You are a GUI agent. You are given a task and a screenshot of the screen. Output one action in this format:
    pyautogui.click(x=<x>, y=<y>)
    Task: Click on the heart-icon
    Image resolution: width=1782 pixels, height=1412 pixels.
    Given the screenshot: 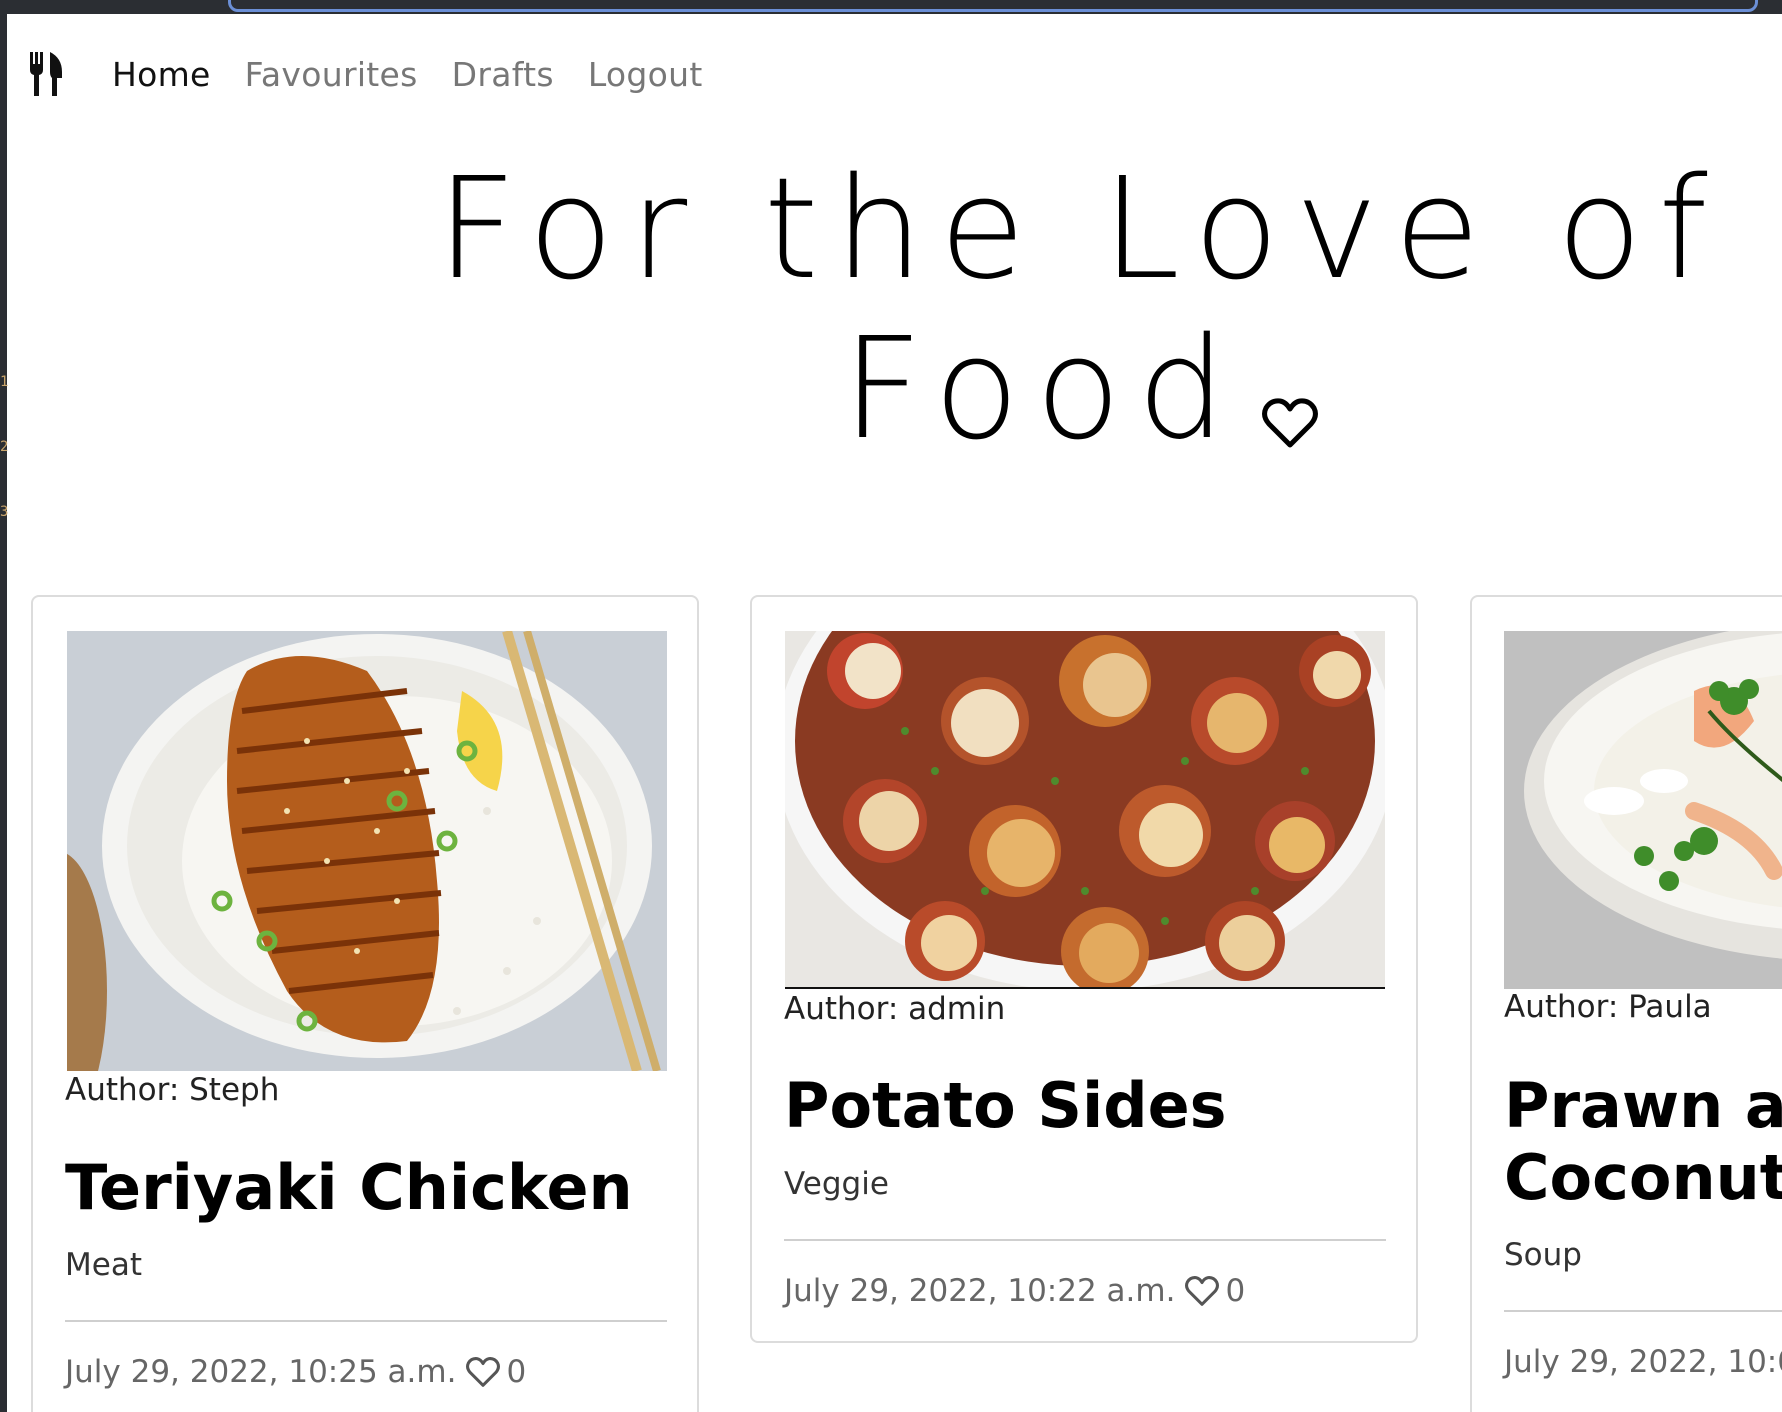 What is the action you would take?
    pyautogui.click(x=1289, y=402)
    